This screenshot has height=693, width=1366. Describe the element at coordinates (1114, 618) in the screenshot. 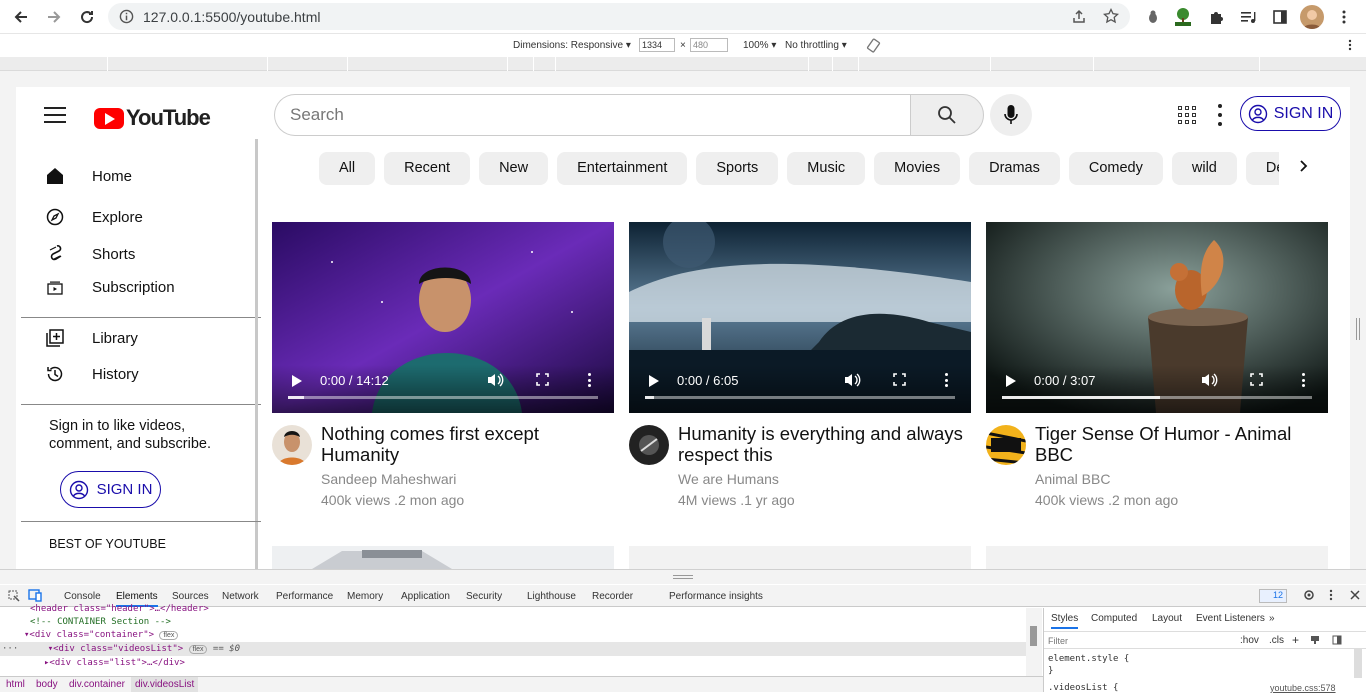

I see `tab-computed: Computed` at that location.